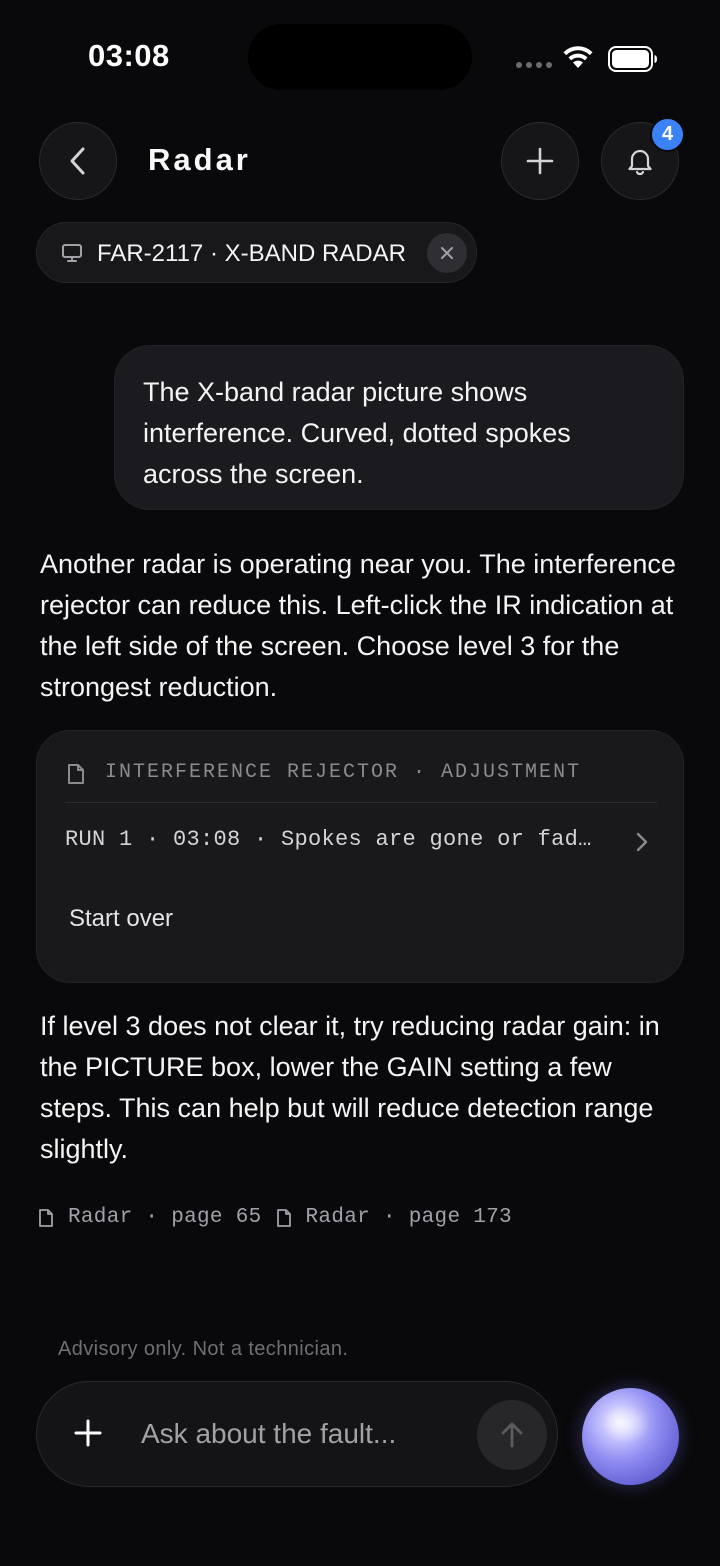 The width and height of the screenshot is (720, 1566). What do you see at coordinates (408, 1217) in the screenshot?
I see `source-label: Radar · page 173` at bounding box center [408, 1217].